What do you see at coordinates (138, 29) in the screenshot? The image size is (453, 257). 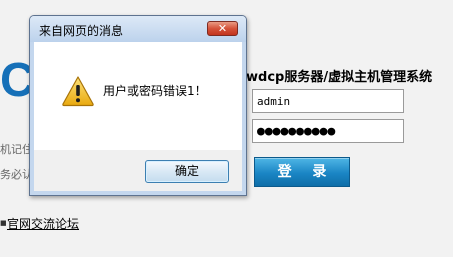 I see `dialog-titlebar: 来自网页的消息 ✕` at bounding box center [138, 29].